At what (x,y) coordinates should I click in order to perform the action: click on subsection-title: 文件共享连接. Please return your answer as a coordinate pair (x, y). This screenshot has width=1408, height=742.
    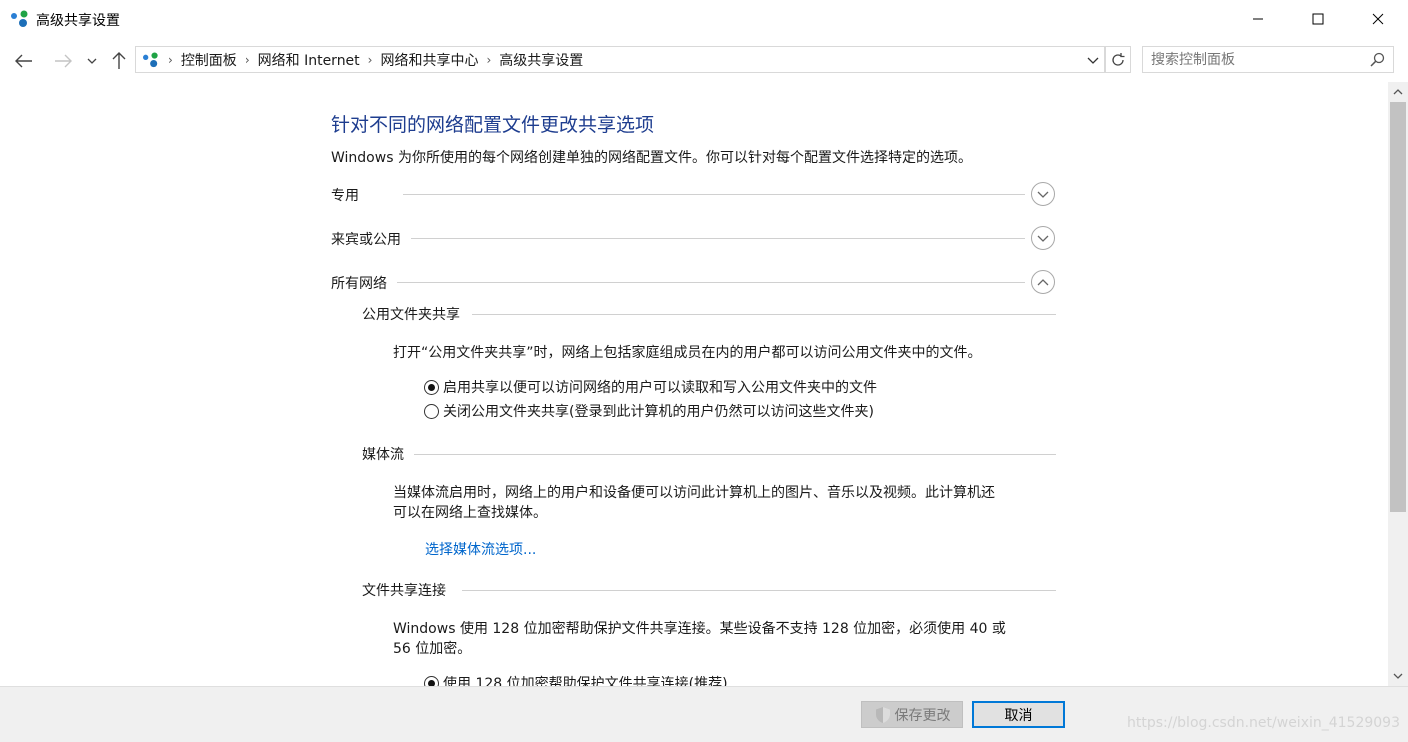
    Looking at the image, I should click on (408, 590).